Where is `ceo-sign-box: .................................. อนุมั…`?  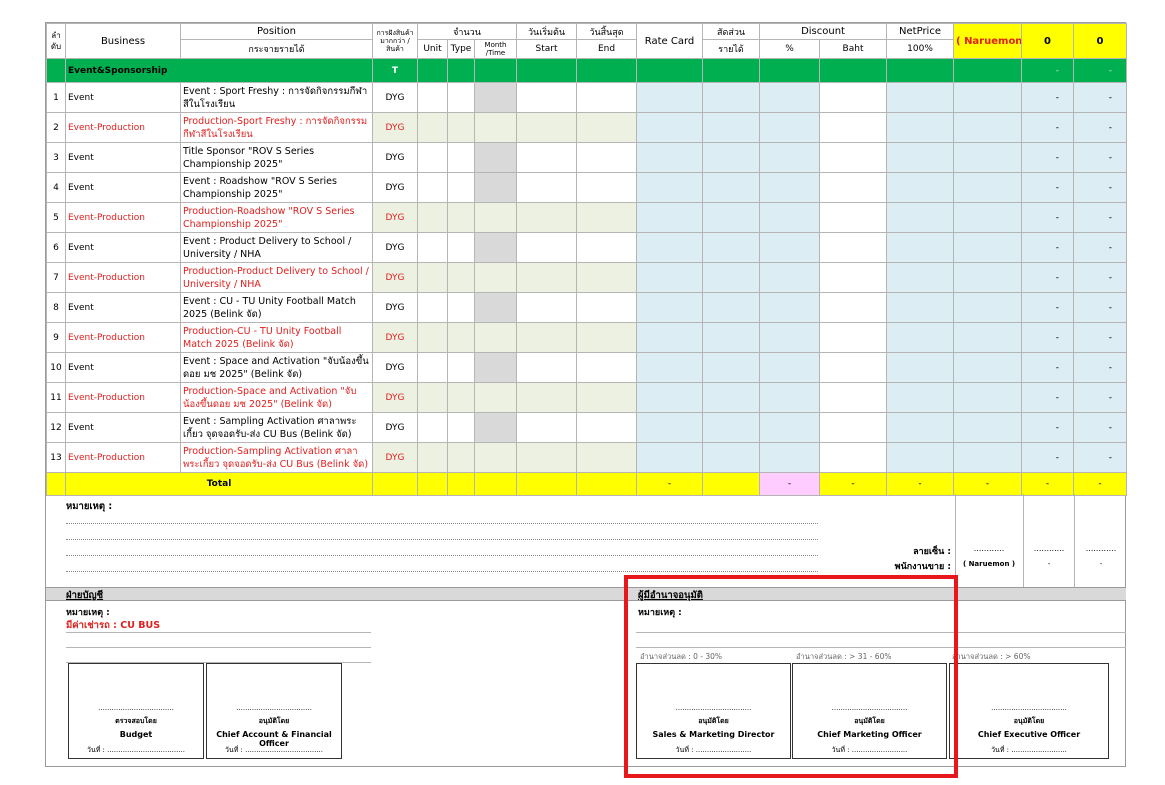
ceo-sign-box: .................................. อนุมั… is located at coordinates (1029, 711).